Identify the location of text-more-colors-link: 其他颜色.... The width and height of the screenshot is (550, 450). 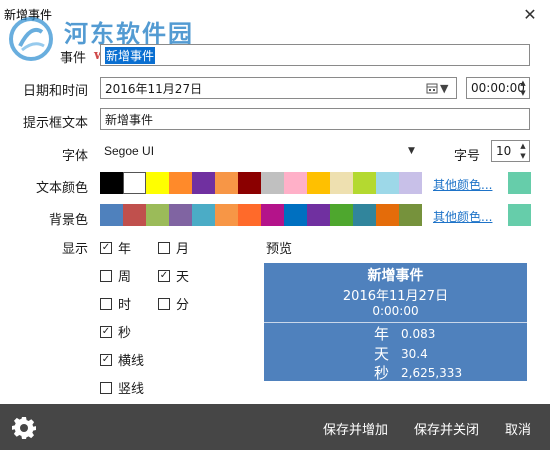
(462, 184).